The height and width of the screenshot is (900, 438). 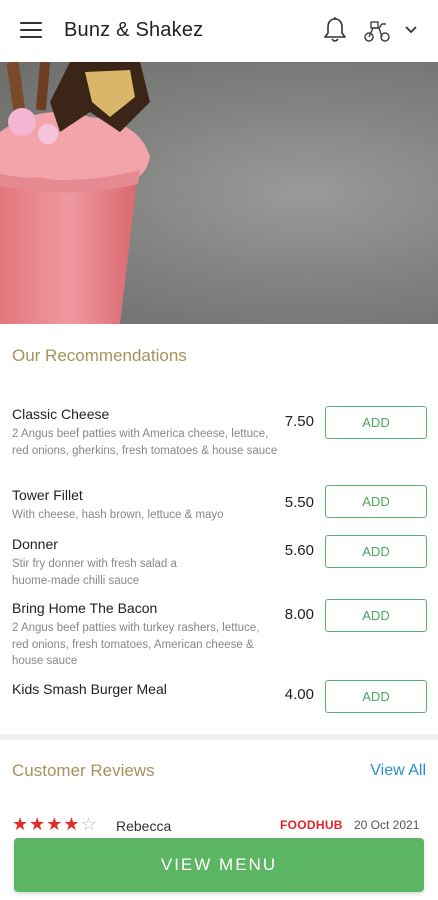 I want to click on view-menu-button: VIEW MENU, so click(x=219, y=865).